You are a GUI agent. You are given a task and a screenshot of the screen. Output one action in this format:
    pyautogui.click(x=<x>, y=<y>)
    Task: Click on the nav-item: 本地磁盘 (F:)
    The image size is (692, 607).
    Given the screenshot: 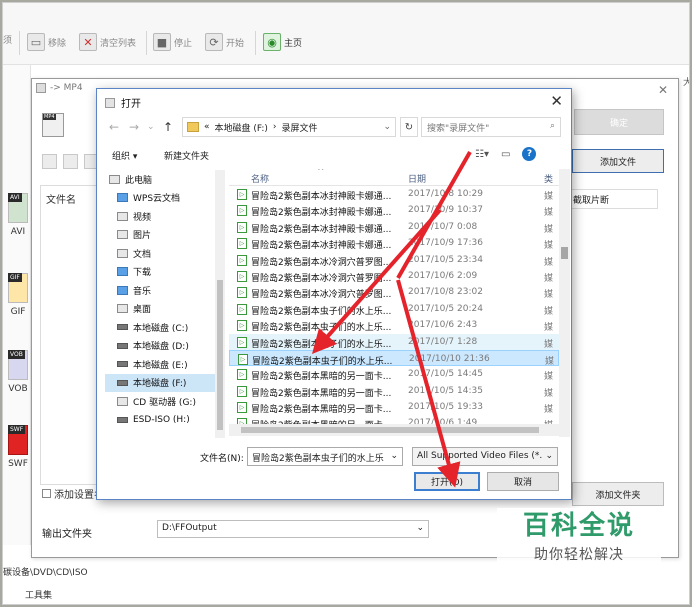 What is the action you would take?
    pyautogui.click(x=161, y=382)
    